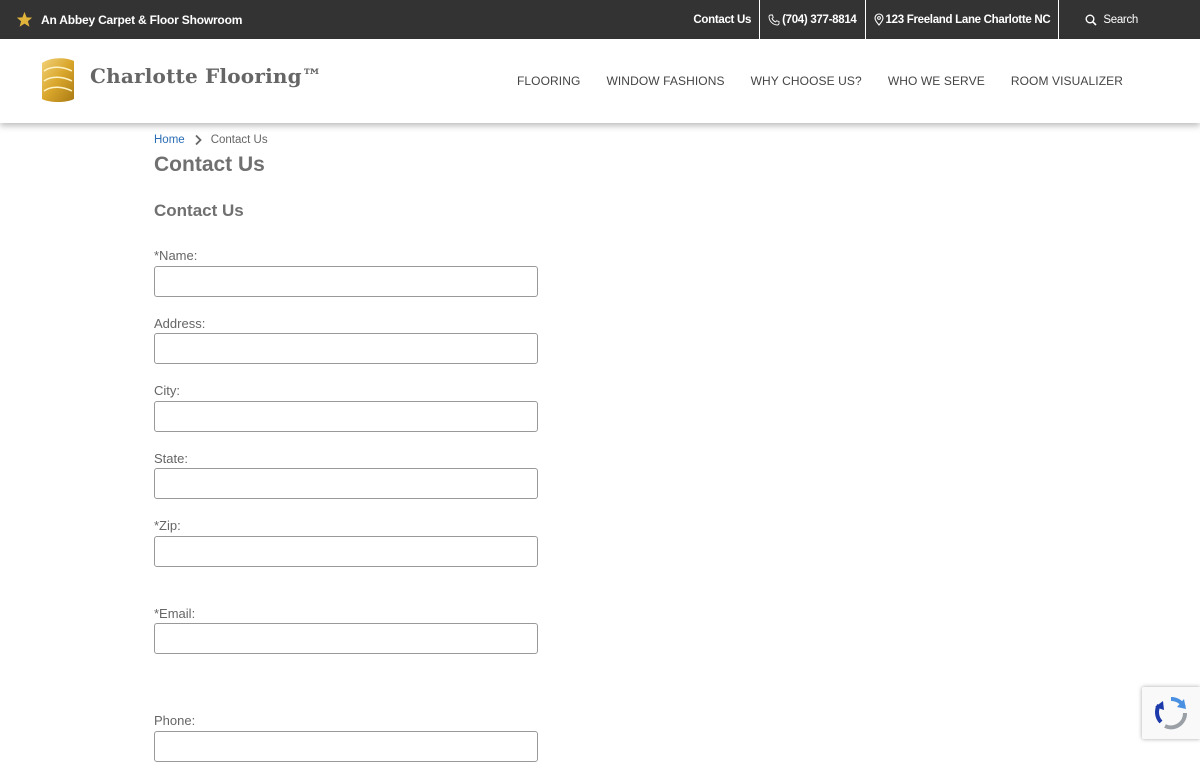  I want to click on phone-icon, so click(774, 19).